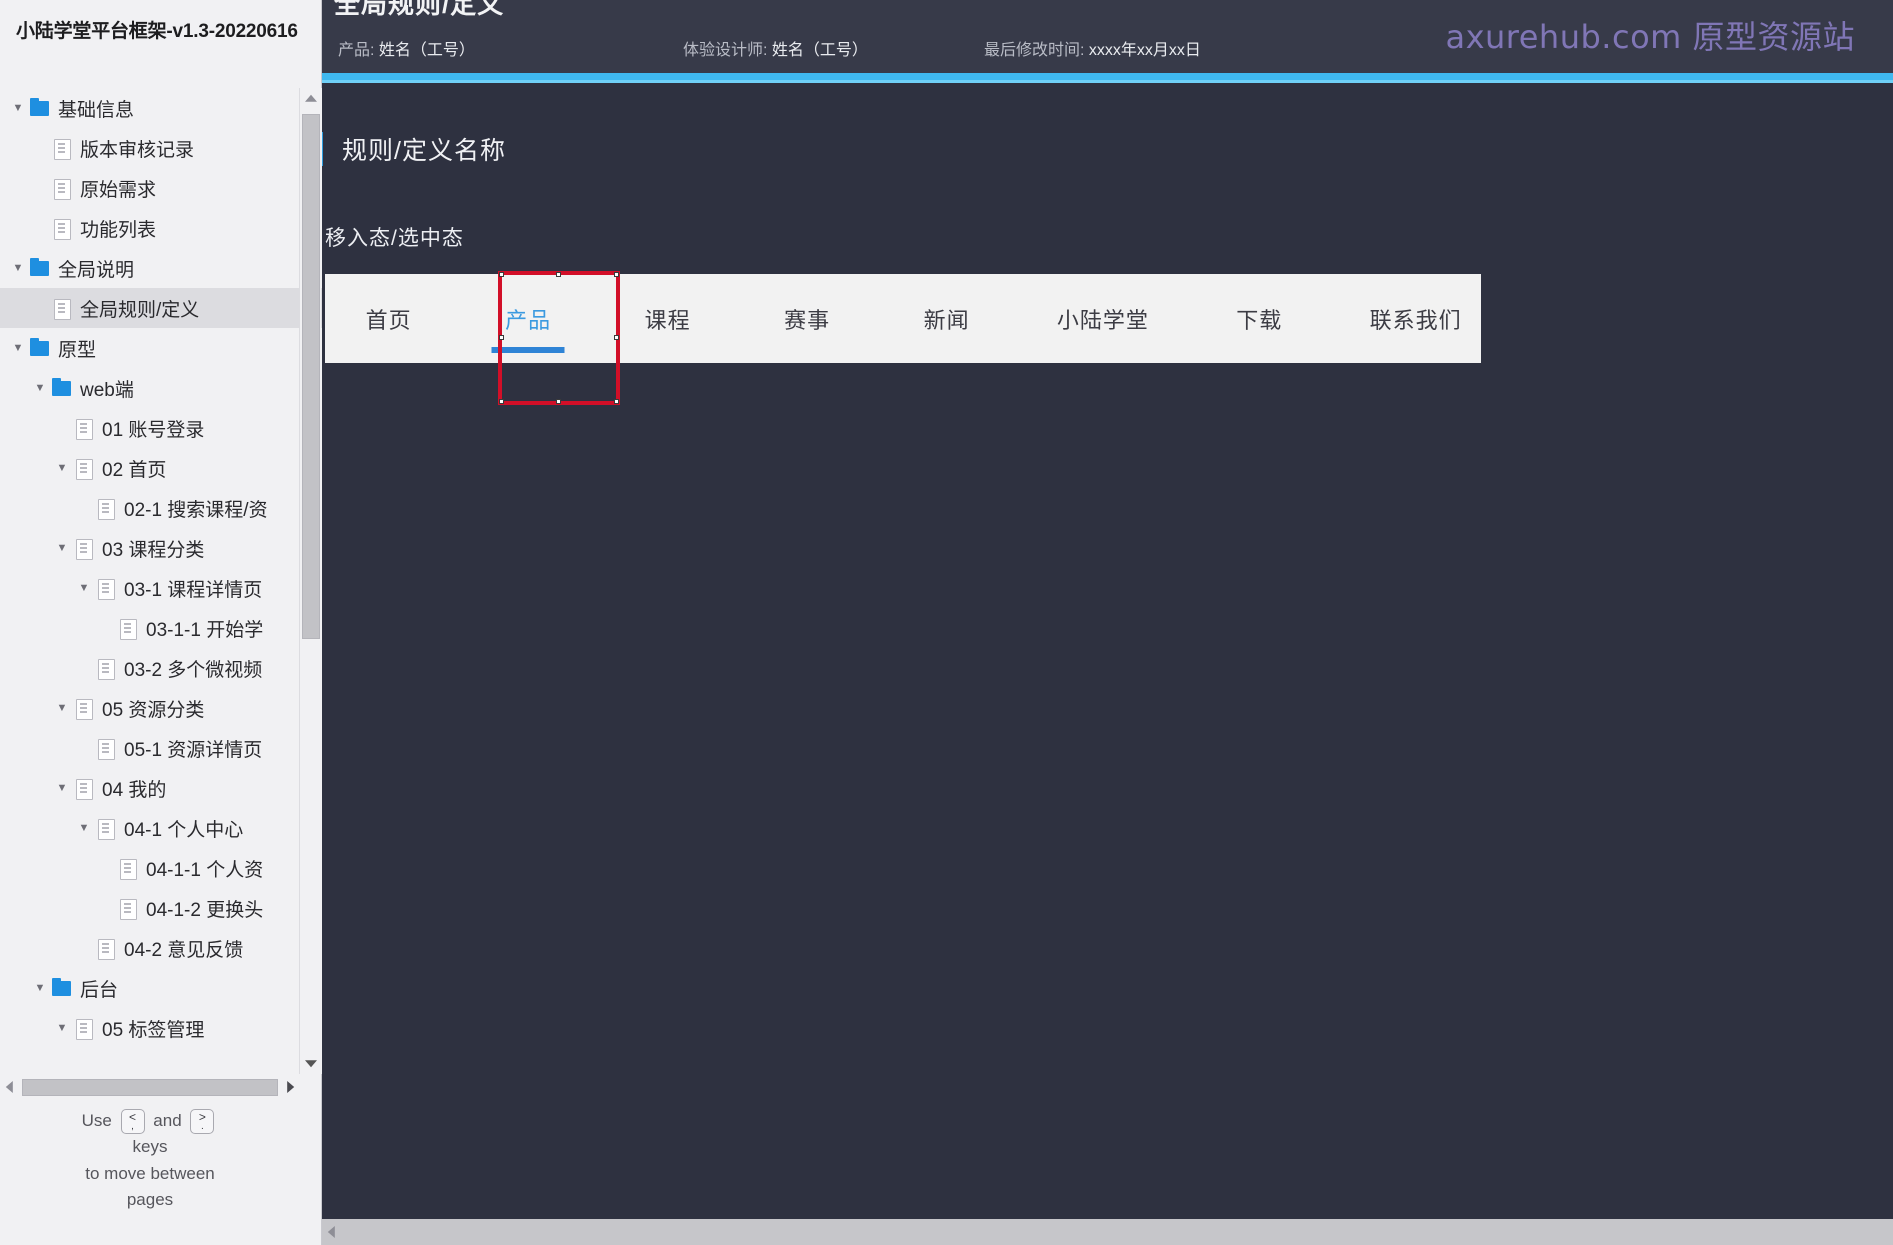 This screenshot has width=1893, height=1245. Describe the element at coordinates (161, 228) in the screenshot. I see `sitemap-node: ▼ 功能列表` at that location.